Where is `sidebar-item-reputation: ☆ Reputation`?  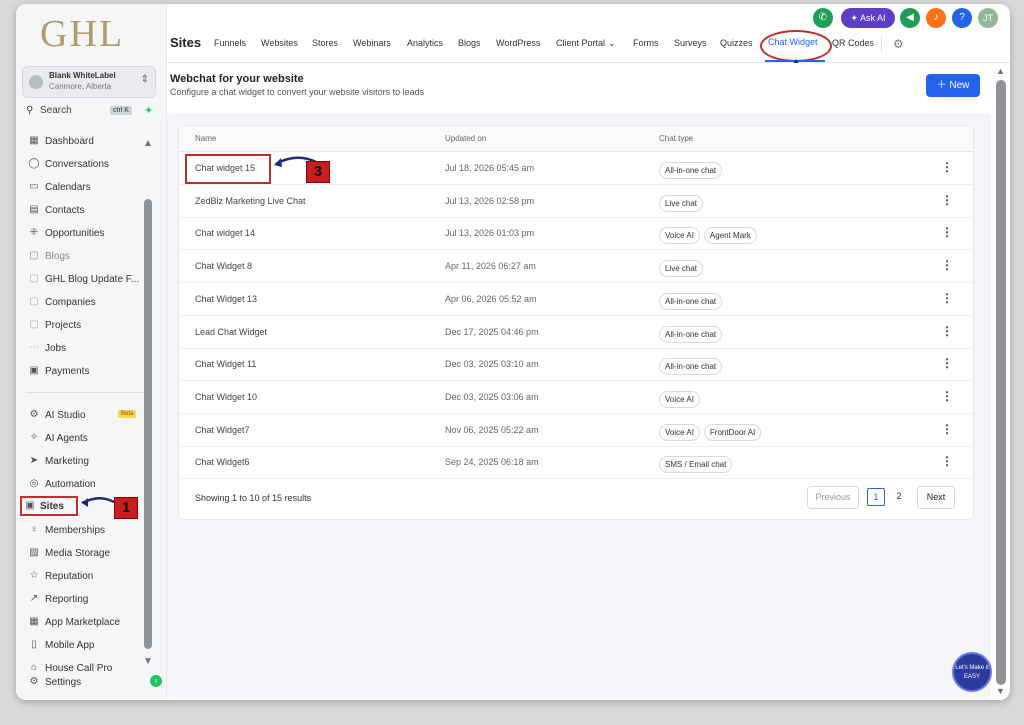 sidebar-item-reputation: ☆ Reputation is located at coordinates (89, 577).